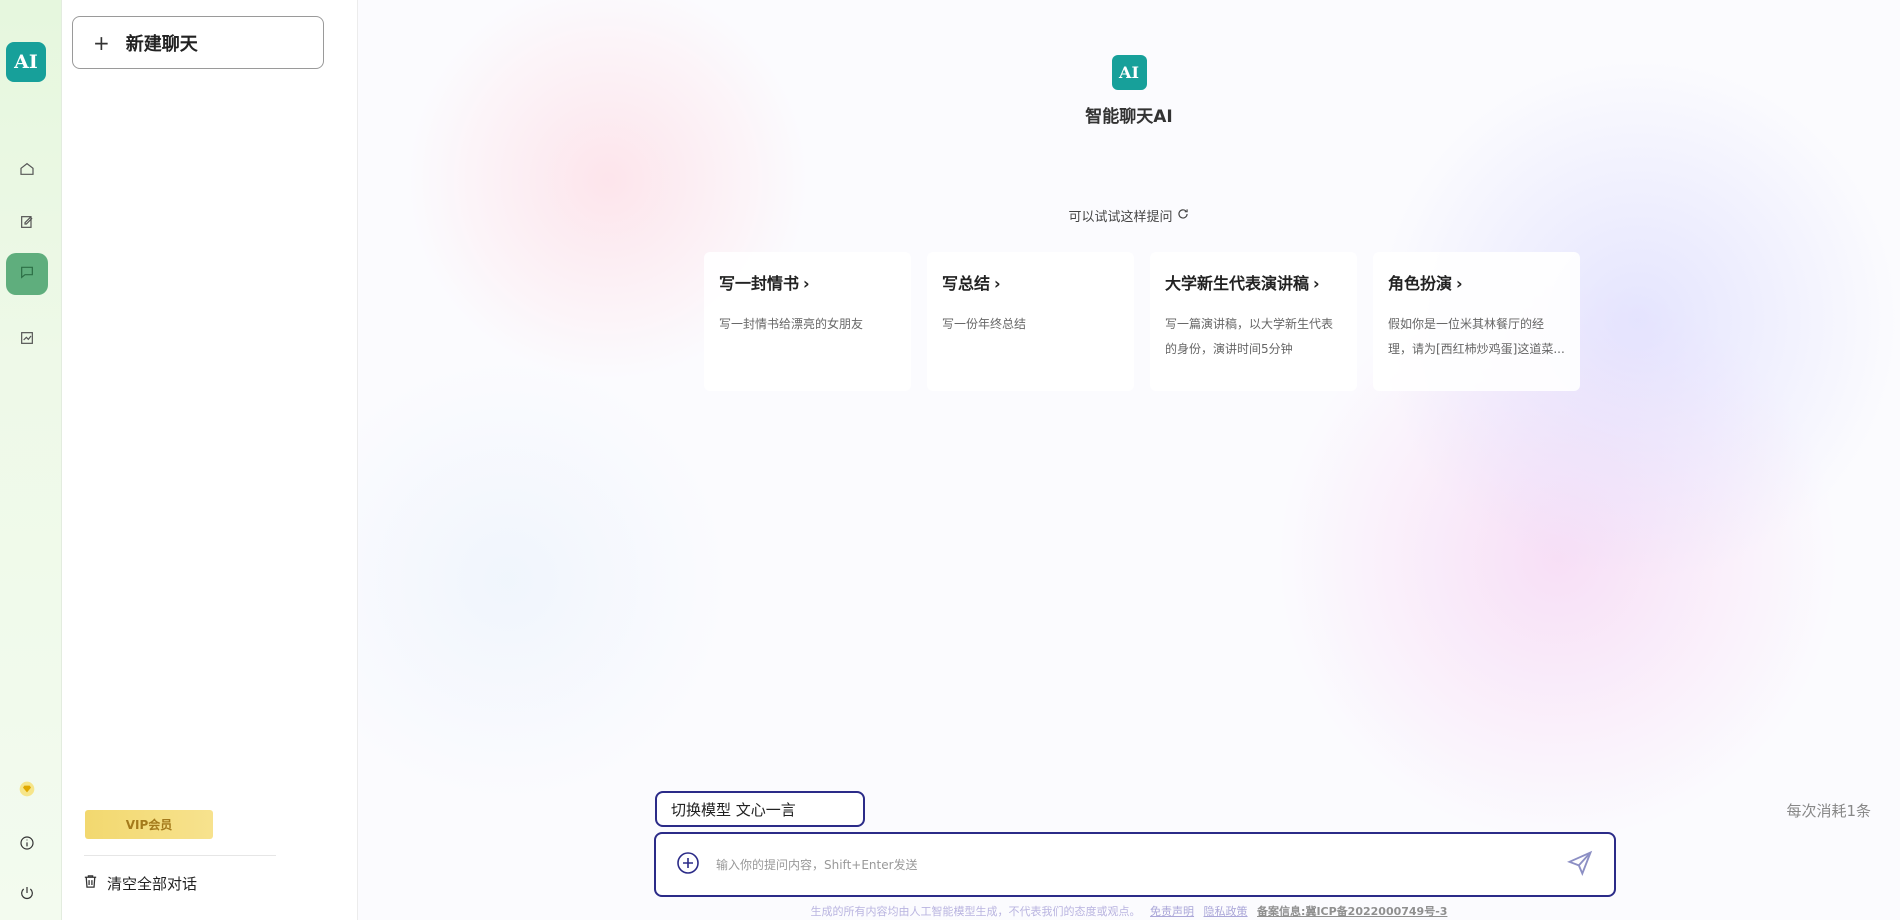  What do you see at coordinates (1172, 911) in the screenshot?
I see `terms-link: 免责声明` at bounding box center [1172, 911].